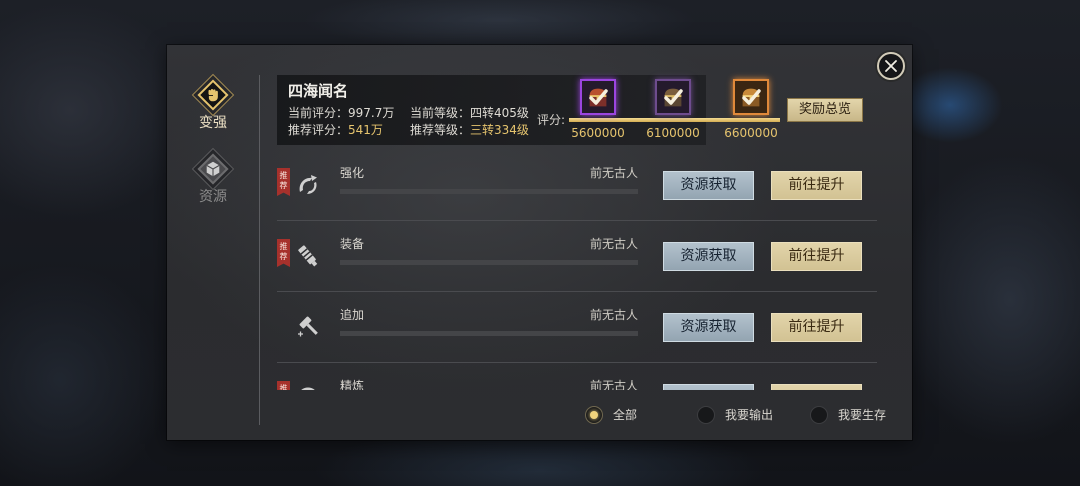 The width and height of the screenshot is (1080, 486). I want to click on enhance-icon, so click(308, 184).